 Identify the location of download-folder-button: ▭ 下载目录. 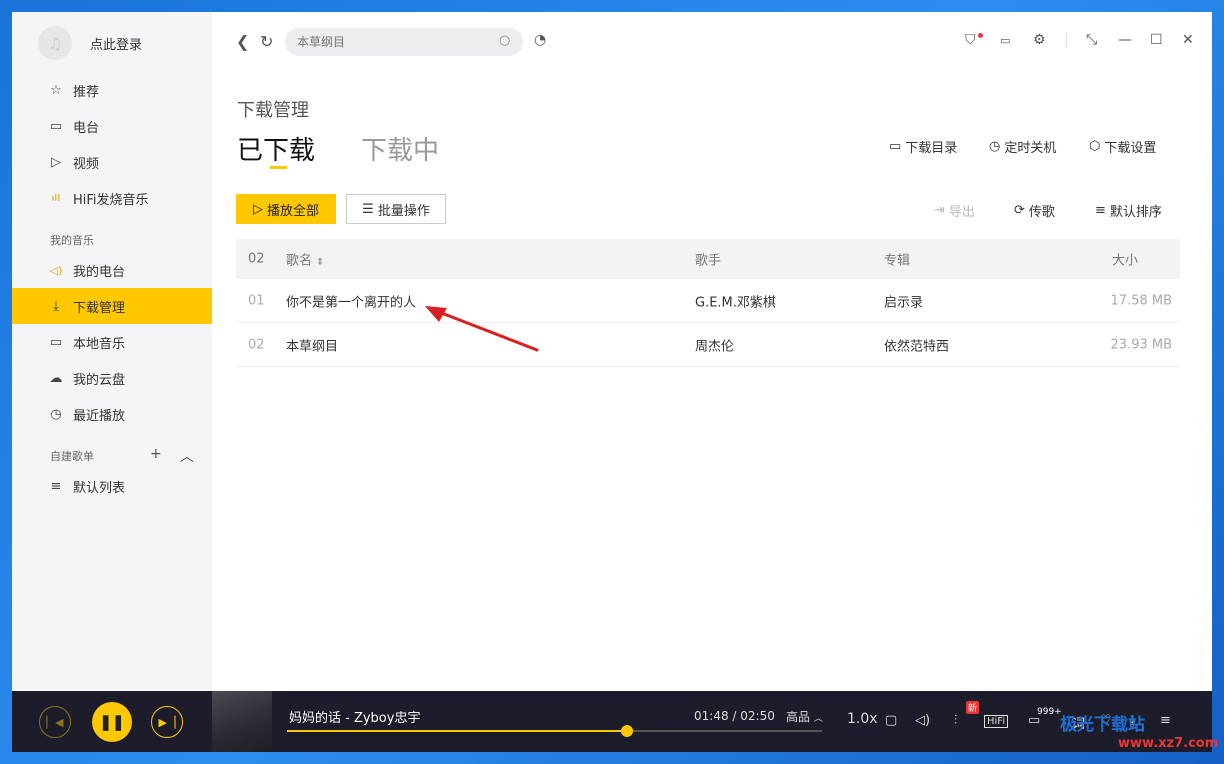
(923, 146).